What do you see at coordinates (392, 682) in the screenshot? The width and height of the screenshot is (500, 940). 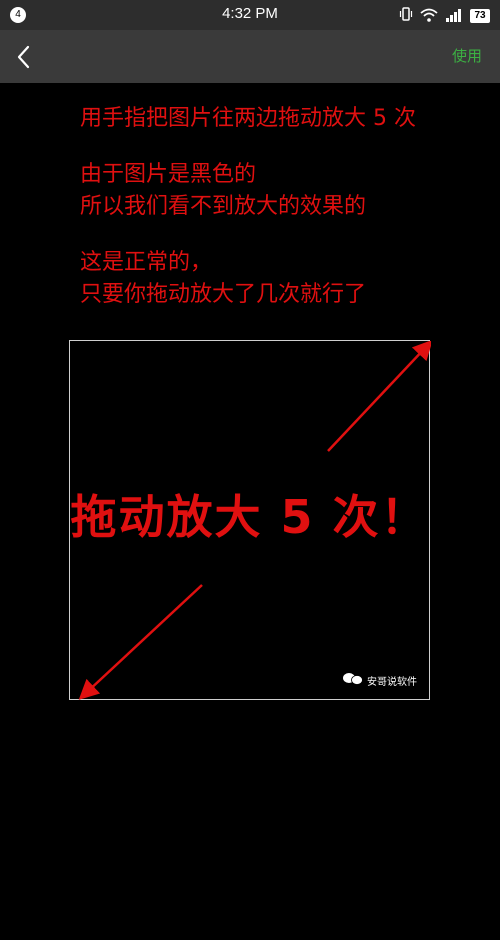 I see `watermark-text: 安哥说软件` at bounding box center [392, 682].